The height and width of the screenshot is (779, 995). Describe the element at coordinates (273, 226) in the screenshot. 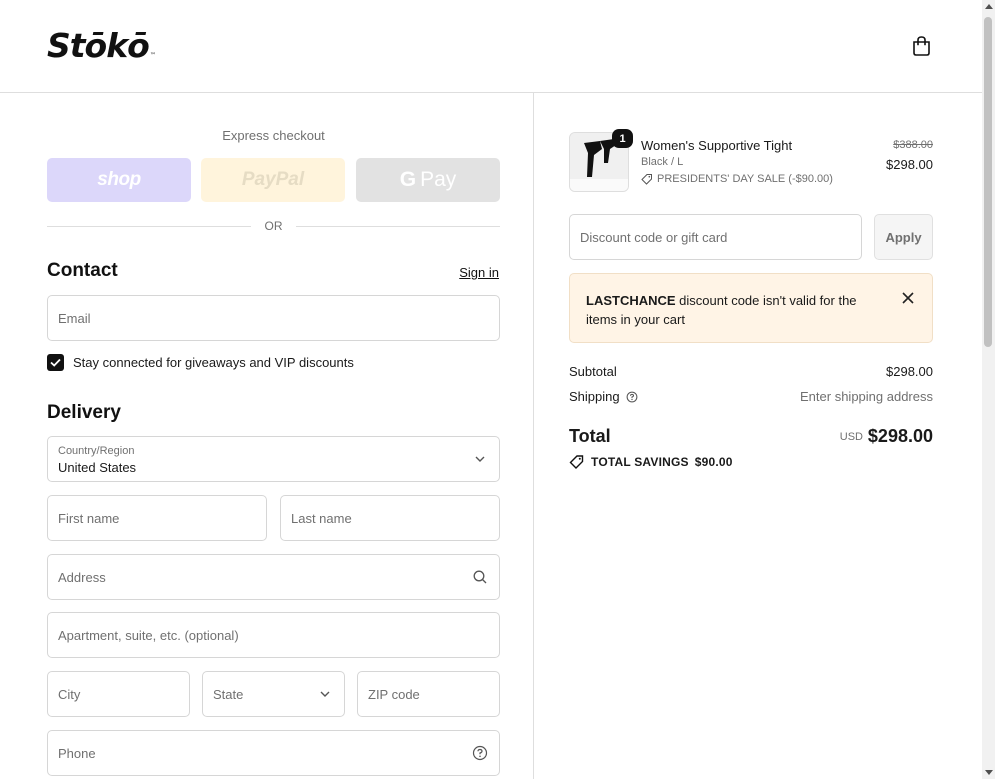

I see `or-divider: OR` at that location.